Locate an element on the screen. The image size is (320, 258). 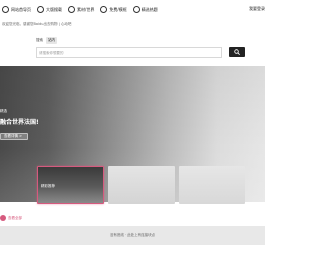
nav-item-label: 精选热题 is located at coordinates (149, 9).